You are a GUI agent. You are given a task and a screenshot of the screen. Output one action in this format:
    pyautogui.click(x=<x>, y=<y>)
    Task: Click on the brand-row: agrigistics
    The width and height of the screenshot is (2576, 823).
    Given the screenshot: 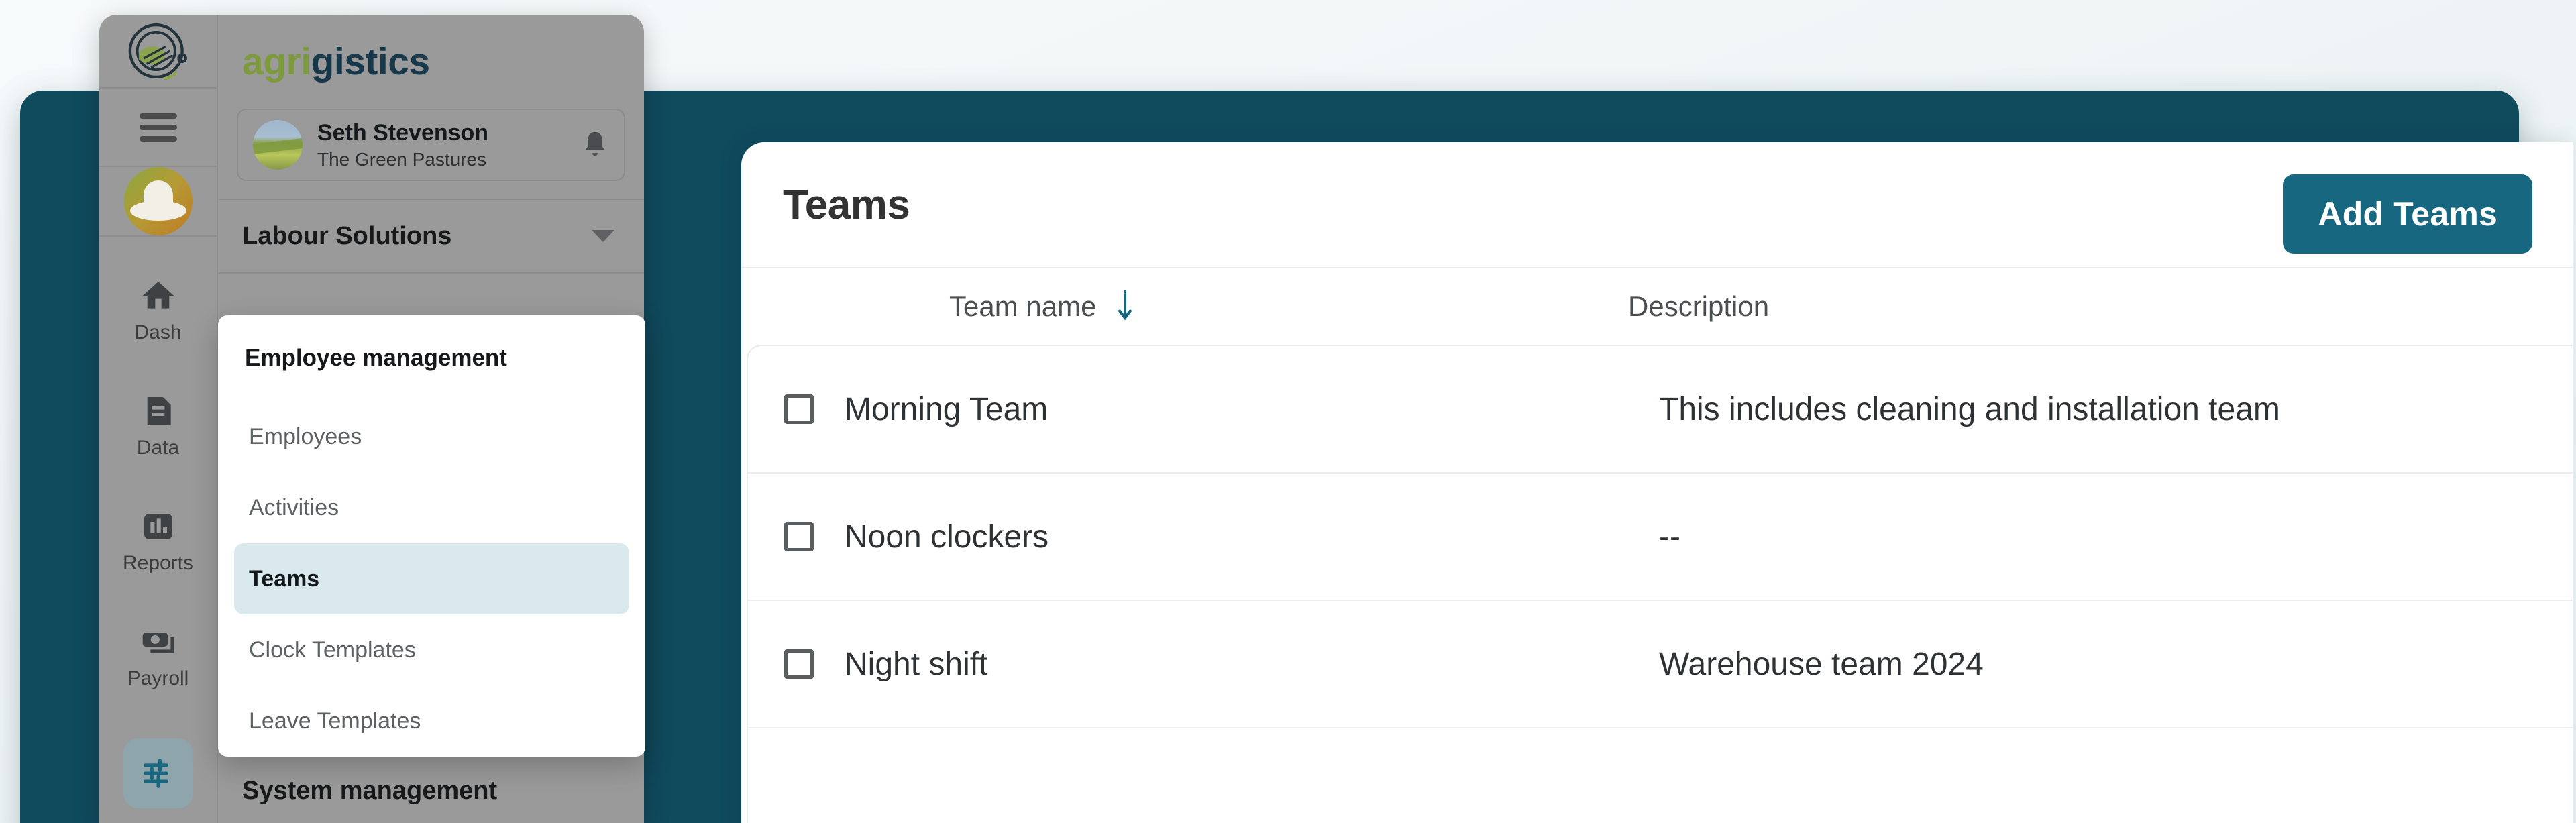 What is the action you would take?
    pyautogui.click(x=431, y=62)
    